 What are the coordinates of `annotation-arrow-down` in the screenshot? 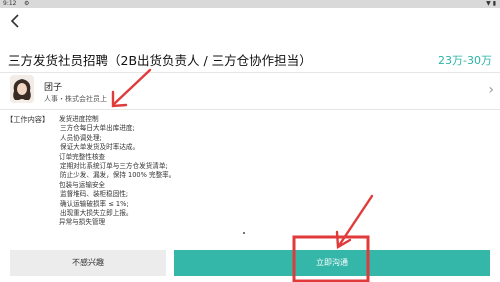 It's located at (354, 222).